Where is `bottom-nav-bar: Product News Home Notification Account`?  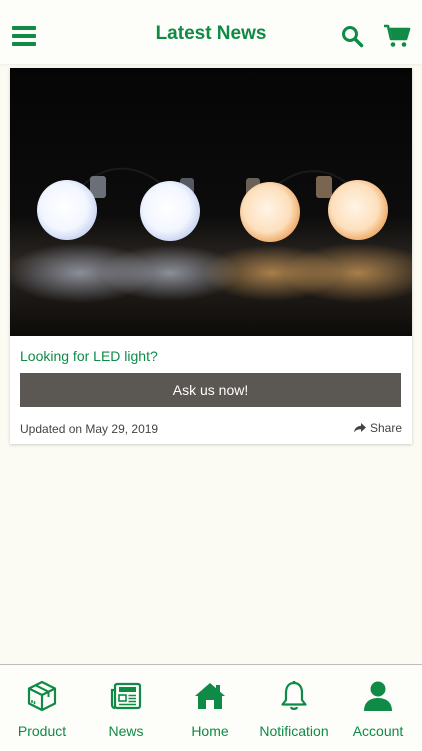
bottom-nav-bar: Product News Home Notification Account is located at coordinates (211, 707).